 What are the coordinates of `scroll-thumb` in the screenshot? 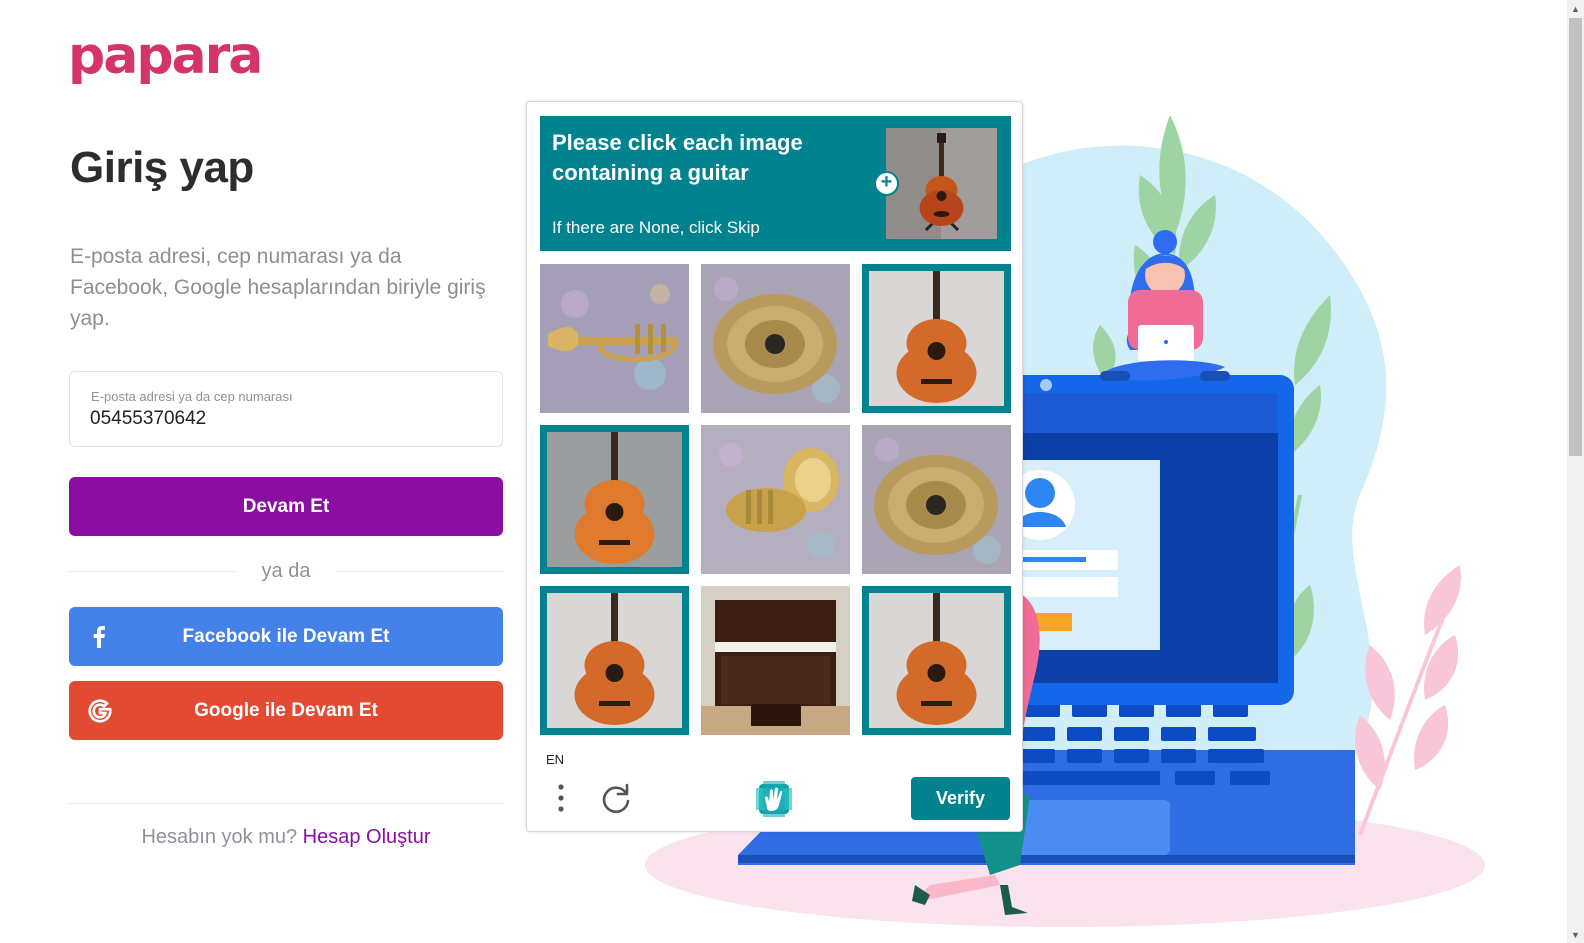 It's located at (1575, 237).